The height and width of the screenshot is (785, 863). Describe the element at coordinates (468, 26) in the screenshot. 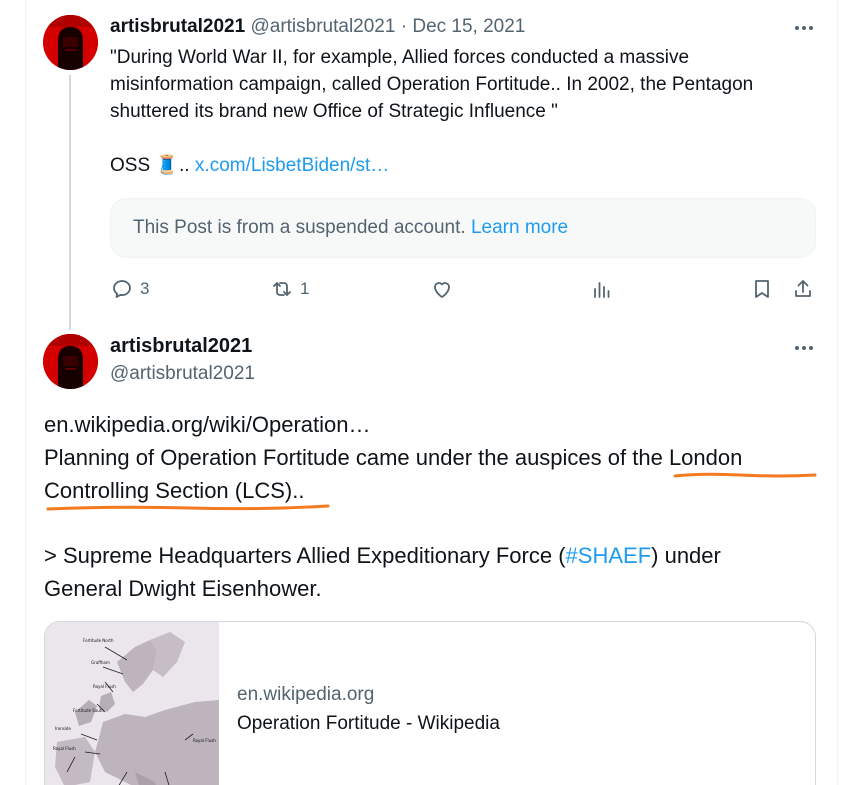

I see `post-date: Dec 15, 2021` at that location.